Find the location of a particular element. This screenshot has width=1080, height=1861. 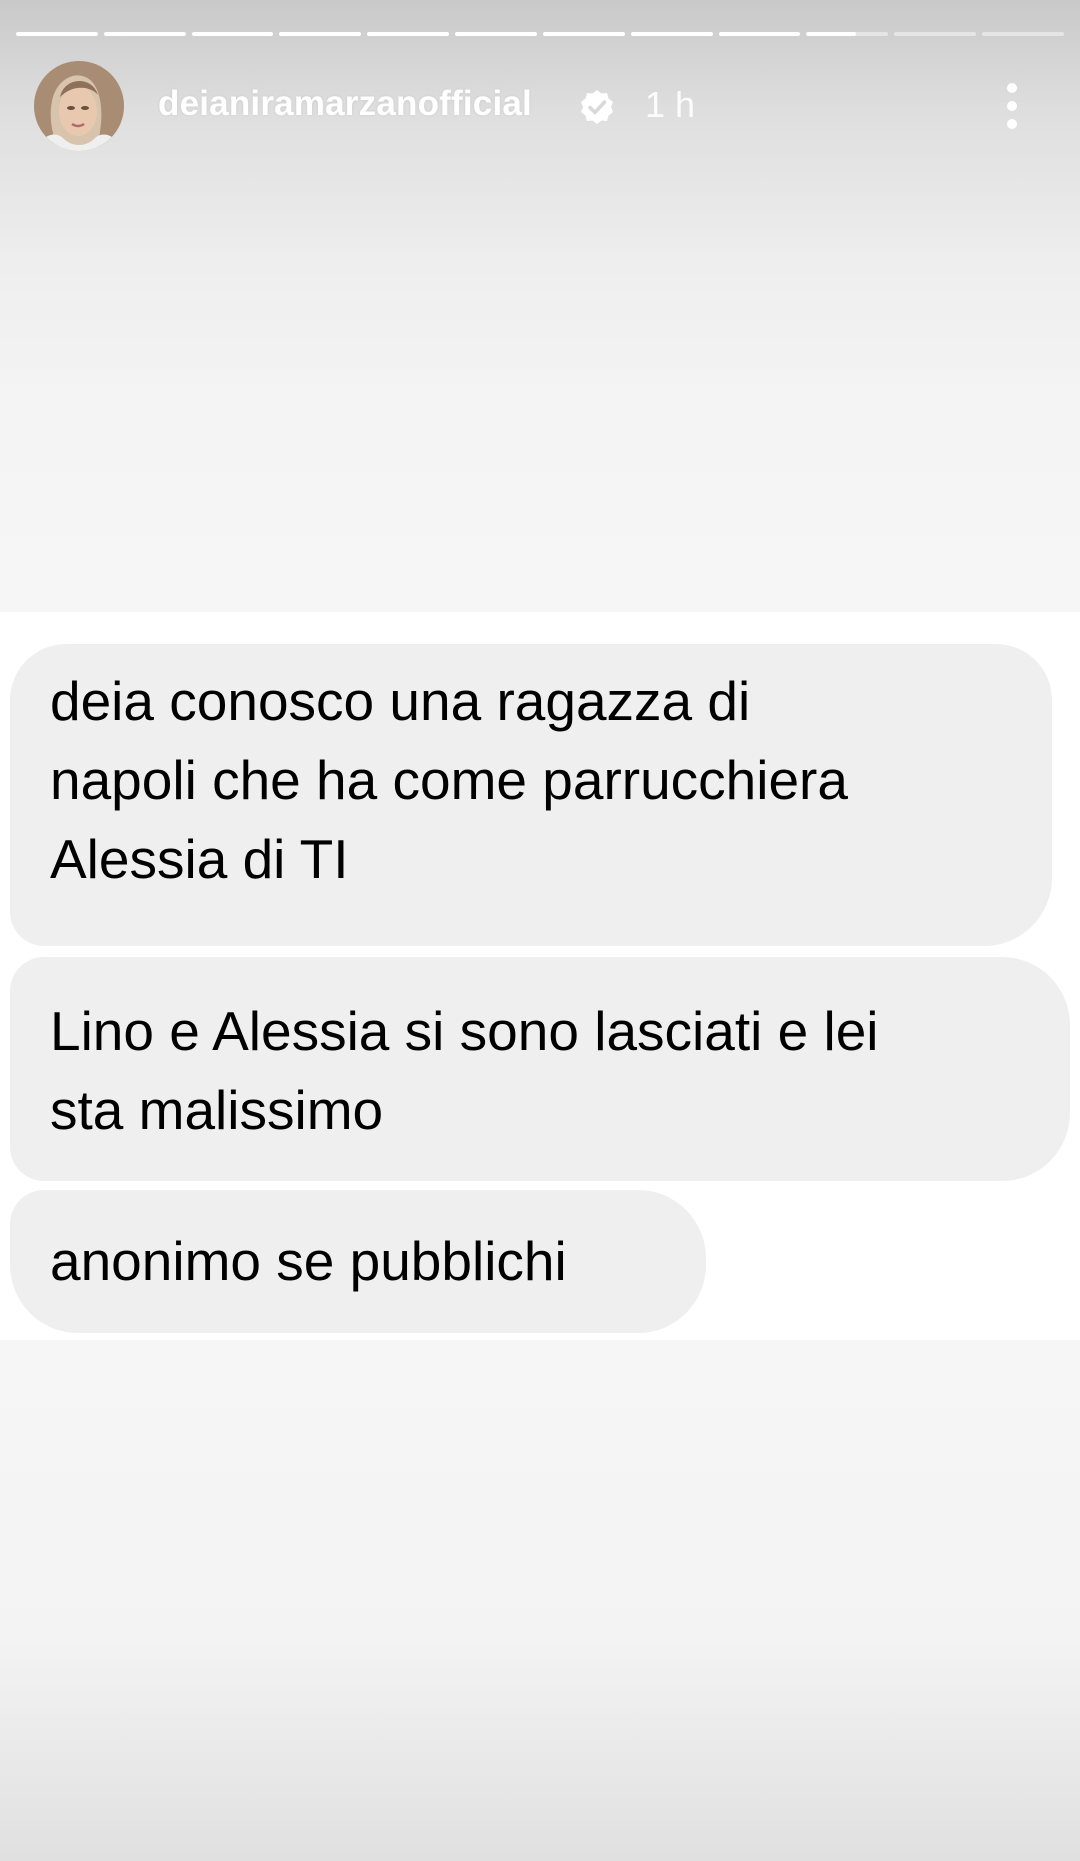

message-line: Lino e Alessia si sono lasciati e lei is located at coordinates (464, 1031).